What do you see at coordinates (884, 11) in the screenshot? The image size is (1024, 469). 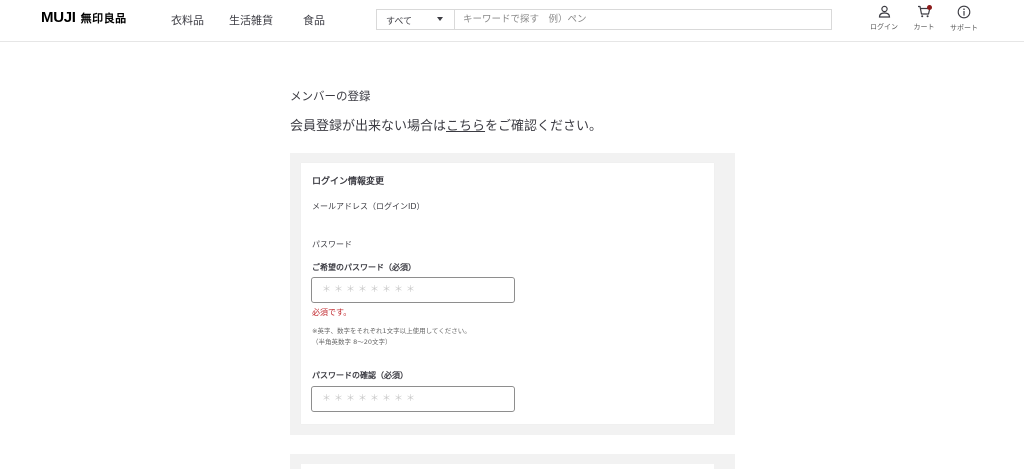 I see `person-icon` at bounding box center [884, 11].